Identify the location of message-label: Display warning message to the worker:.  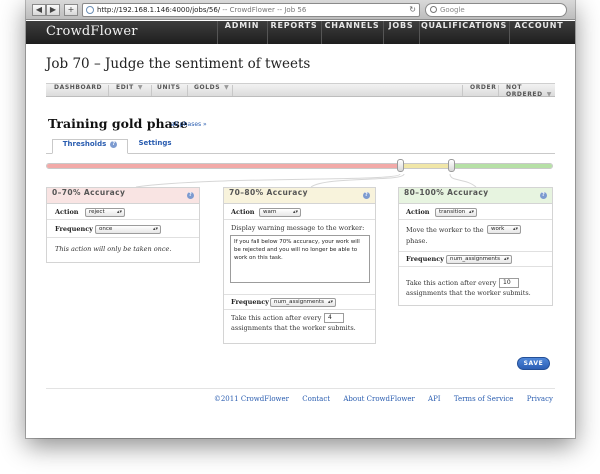
(298, 228).